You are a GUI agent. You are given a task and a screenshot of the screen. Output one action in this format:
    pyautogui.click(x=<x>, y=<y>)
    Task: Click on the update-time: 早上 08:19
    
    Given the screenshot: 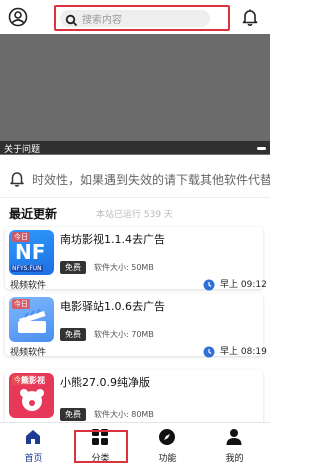 What is the action you would take?
    pyautogui.click(x=243, y=352)
    